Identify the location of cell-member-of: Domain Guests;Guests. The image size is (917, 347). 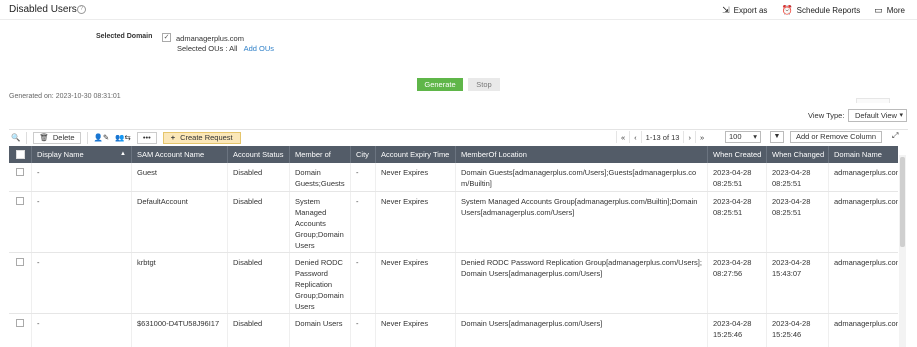
(320, 177).